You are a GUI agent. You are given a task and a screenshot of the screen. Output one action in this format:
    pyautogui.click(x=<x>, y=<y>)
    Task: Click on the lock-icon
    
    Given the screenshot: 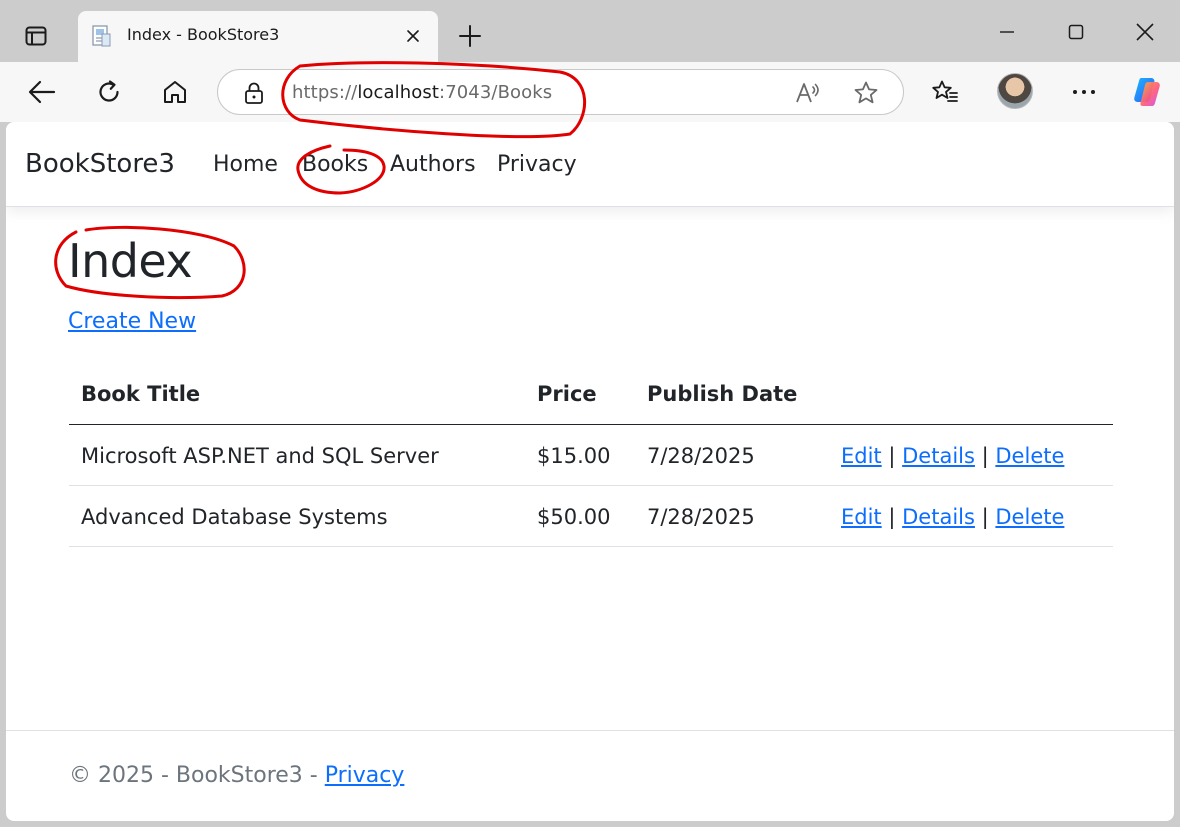 What is the action you would take?
    pyautogui.click(x=254, y=93)
    